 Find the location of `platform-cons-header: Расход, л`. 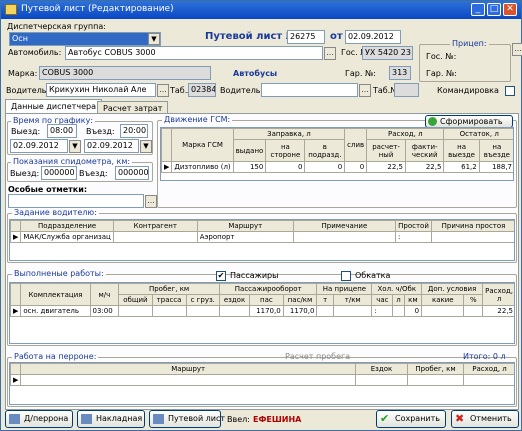

platform-cons-header: Расход, л is located at coordinates (488, 369).